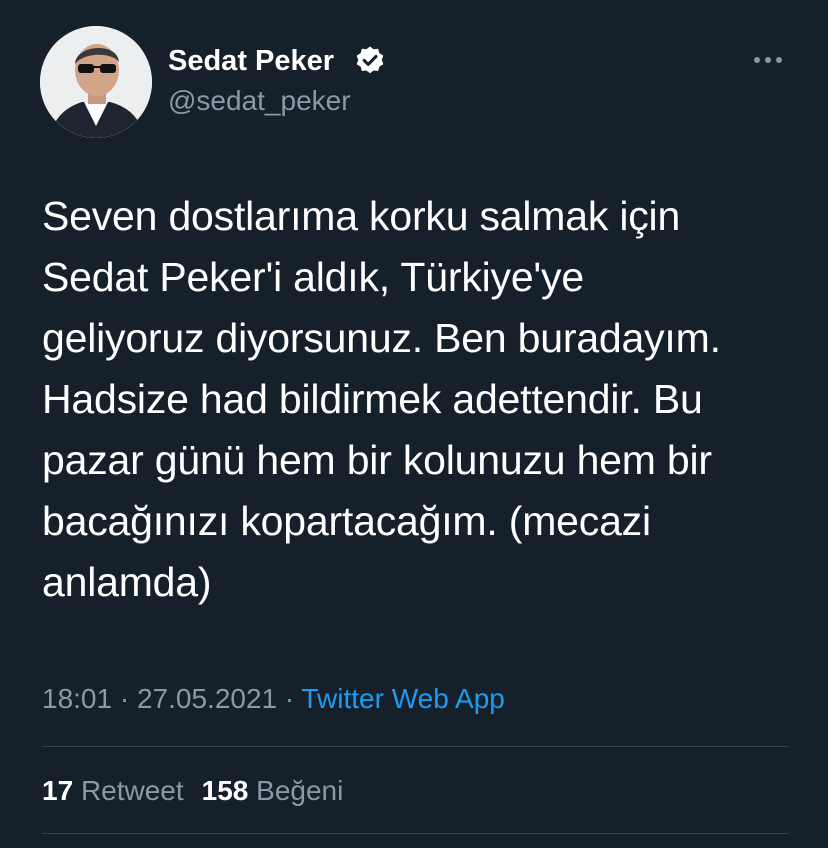 The image size is (828, 848). What do you see at coordinates (403, 698) in the screenshot?
I see `tweet-source-link: Twitter Web App` at bounding box center [403, 698].